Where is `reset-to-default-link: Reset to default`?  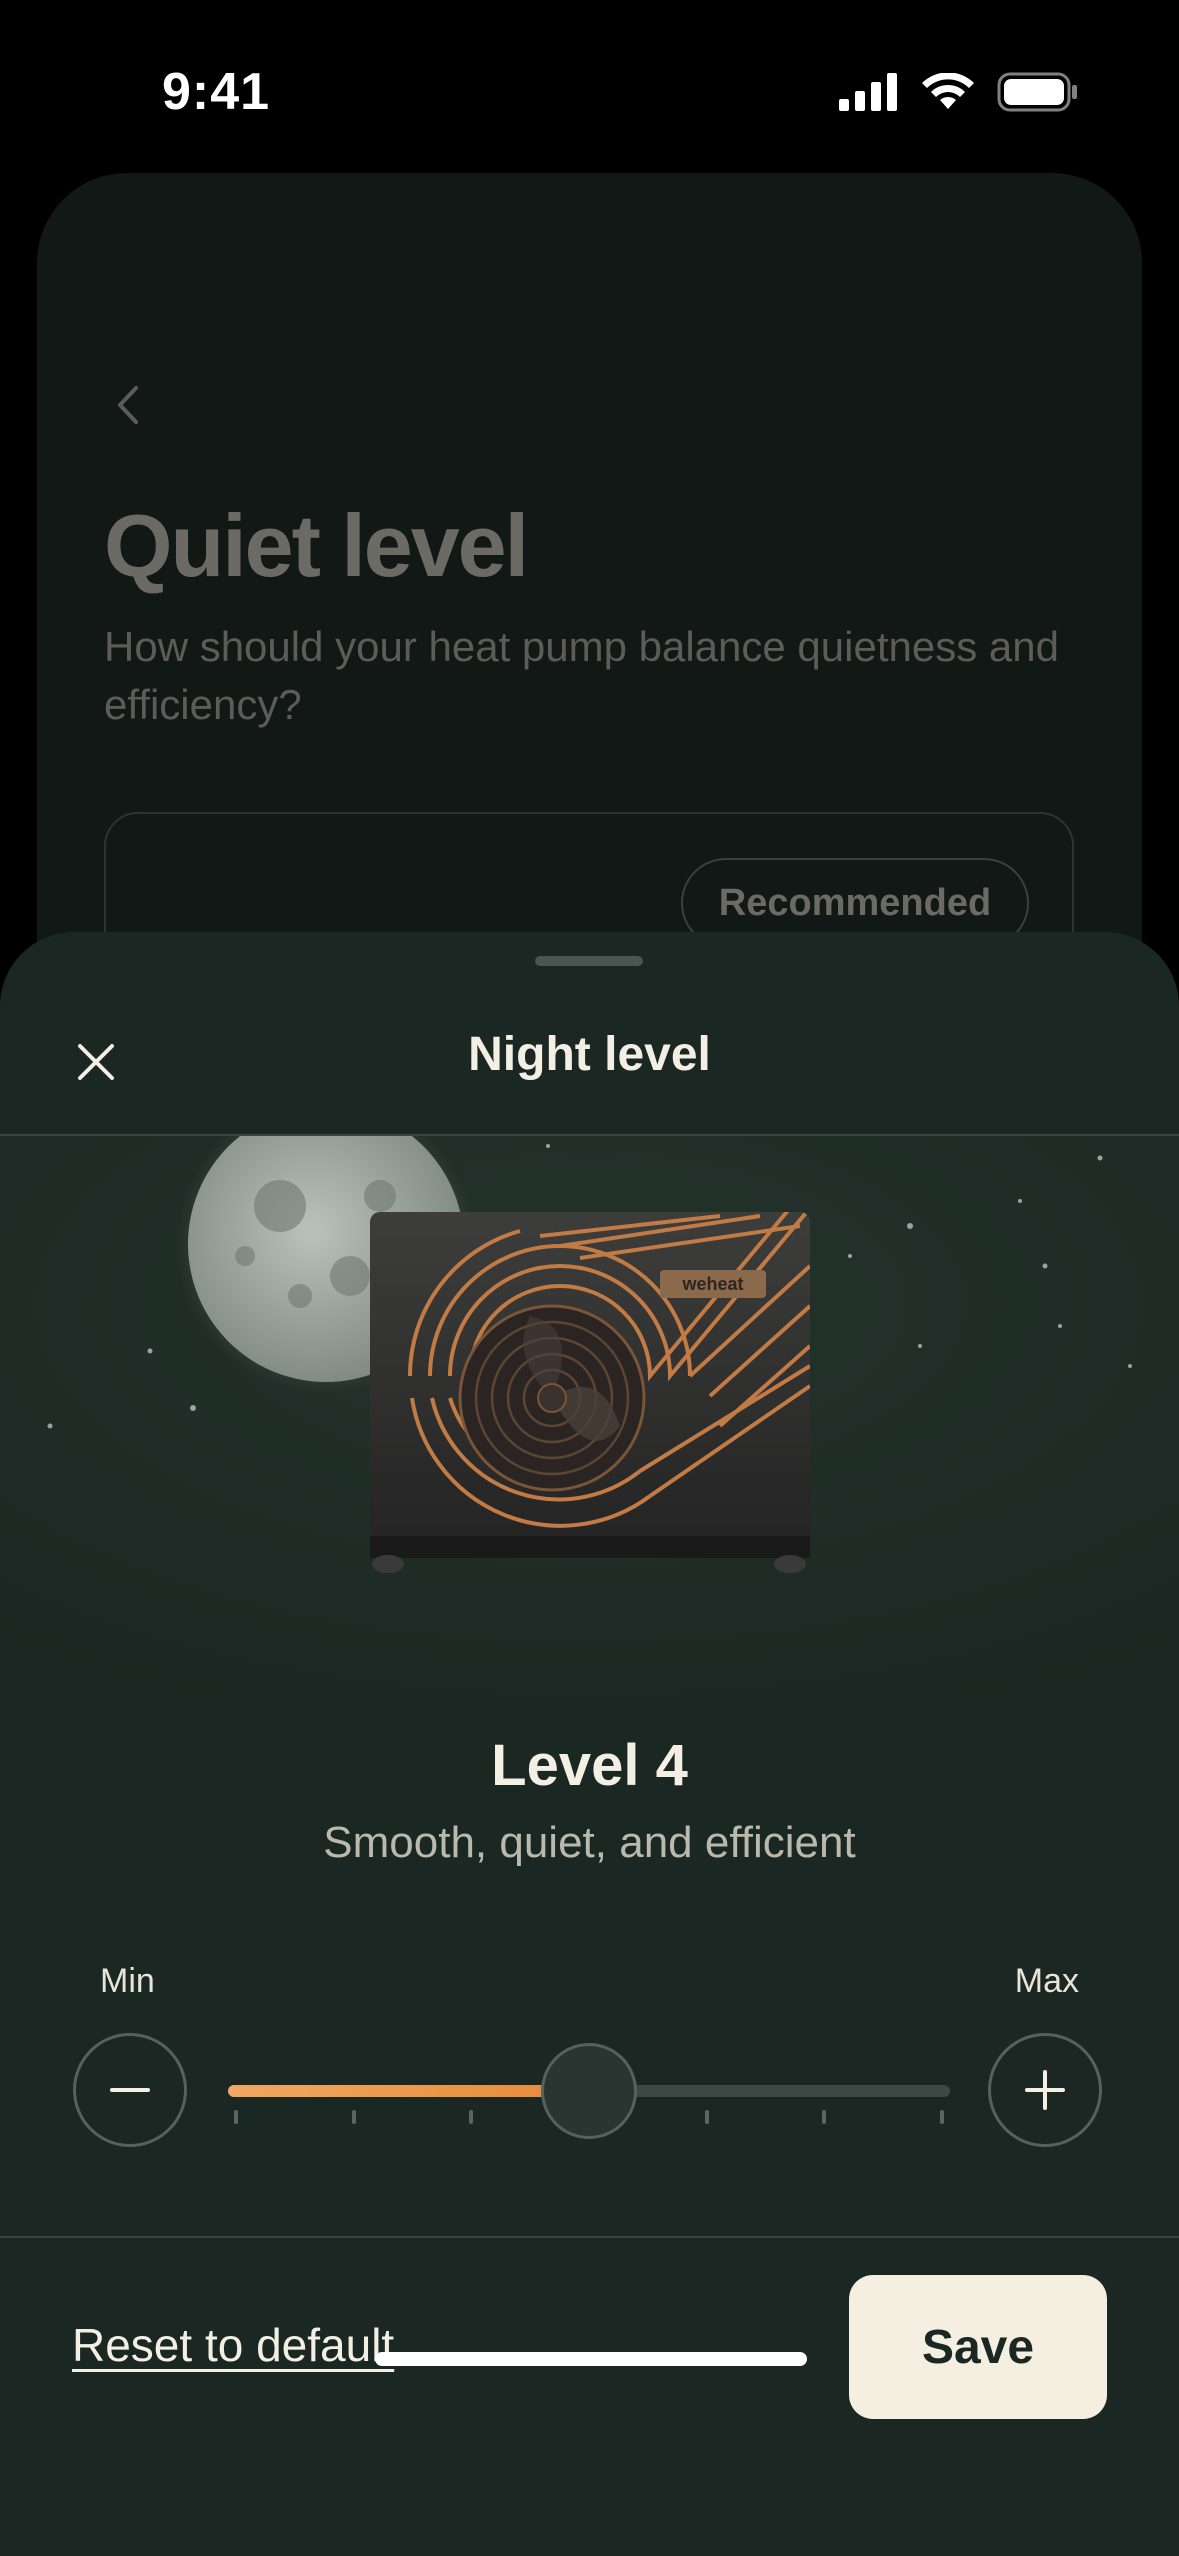 reset-to-default-link: Reset to default is located at coordinates (233, 2345).